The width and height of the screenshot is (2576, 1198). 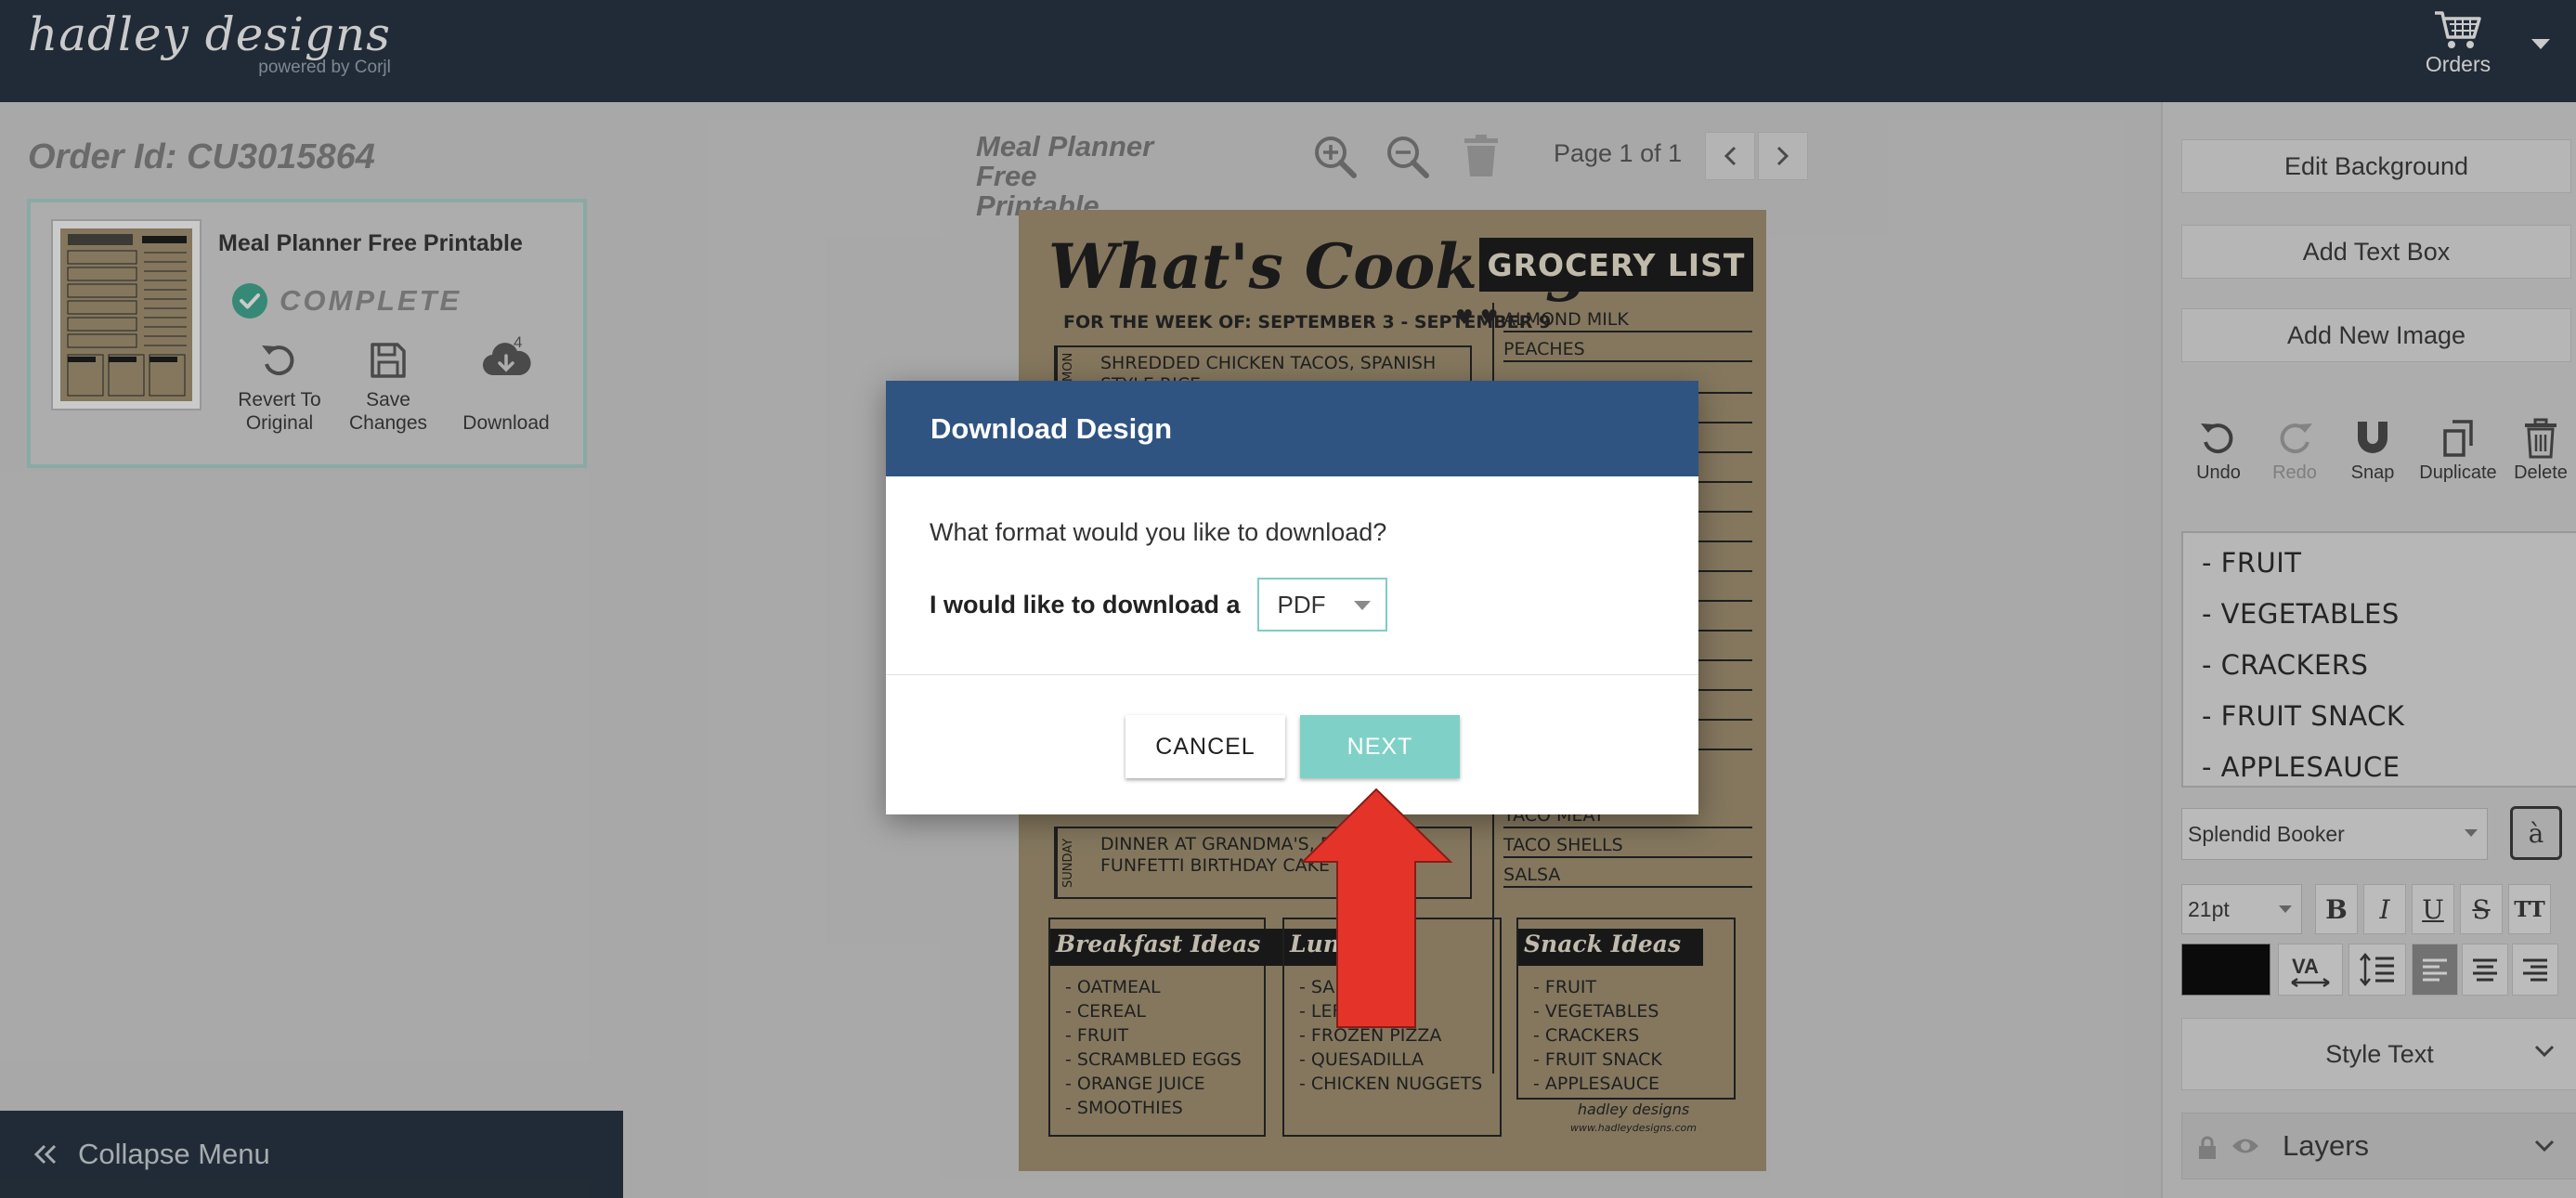 I want to click on red-arrow-annotation, so click(x=1376, y=908).